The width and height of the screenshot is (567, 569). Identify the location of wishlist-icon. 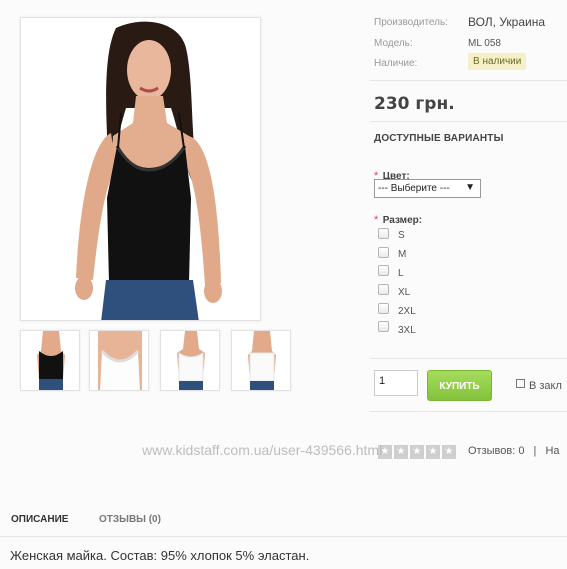
(520, 383).